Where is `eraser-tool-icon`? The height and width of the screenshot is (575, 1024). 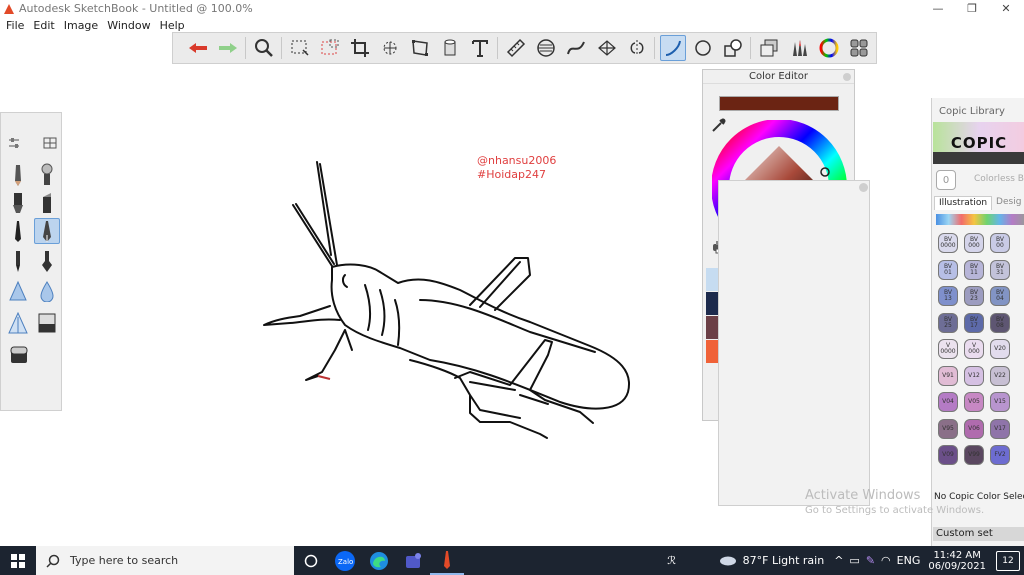 eraser-tool-icon is located at coordinates (47, 323).